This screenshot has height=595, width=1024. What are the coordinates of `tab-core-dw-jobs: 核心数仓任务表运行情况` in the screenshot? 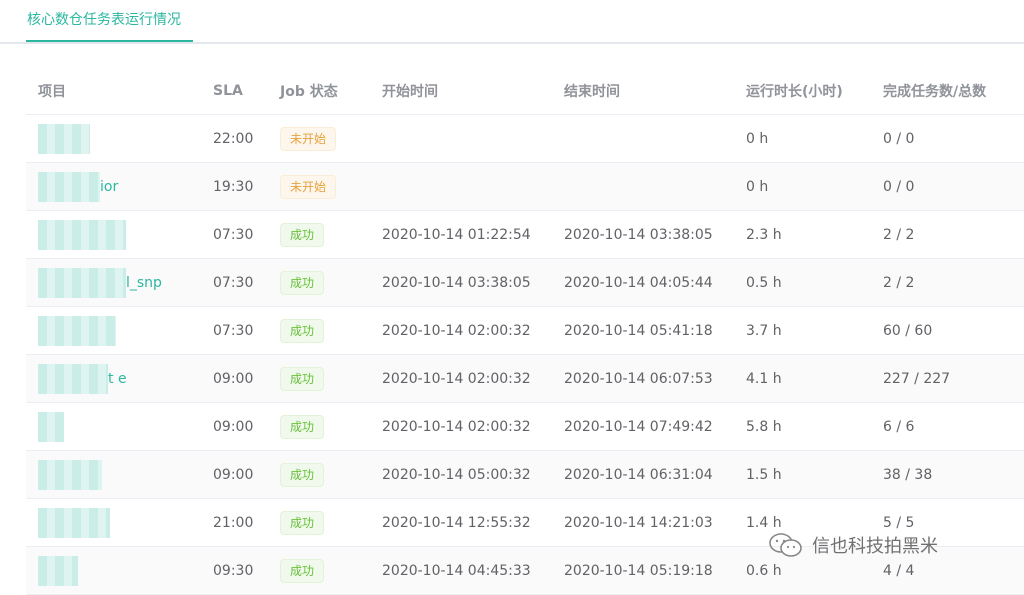 It's located at (104, 19).